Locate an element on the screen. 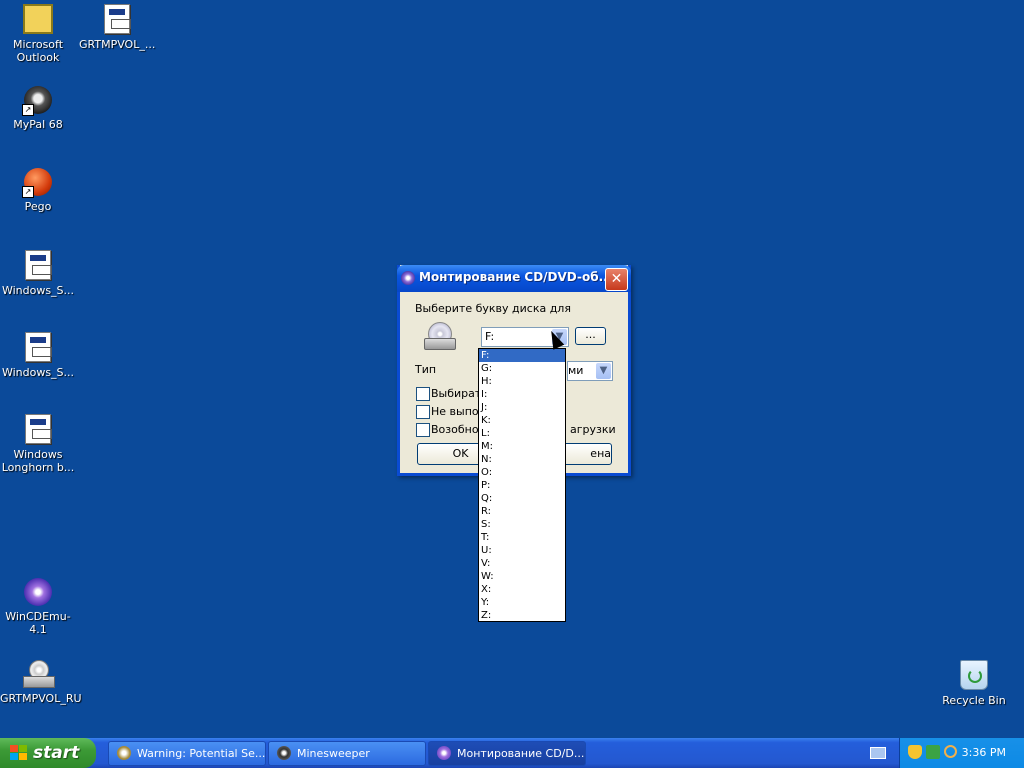  list-item: Z: is located at coordinates (522, 615).